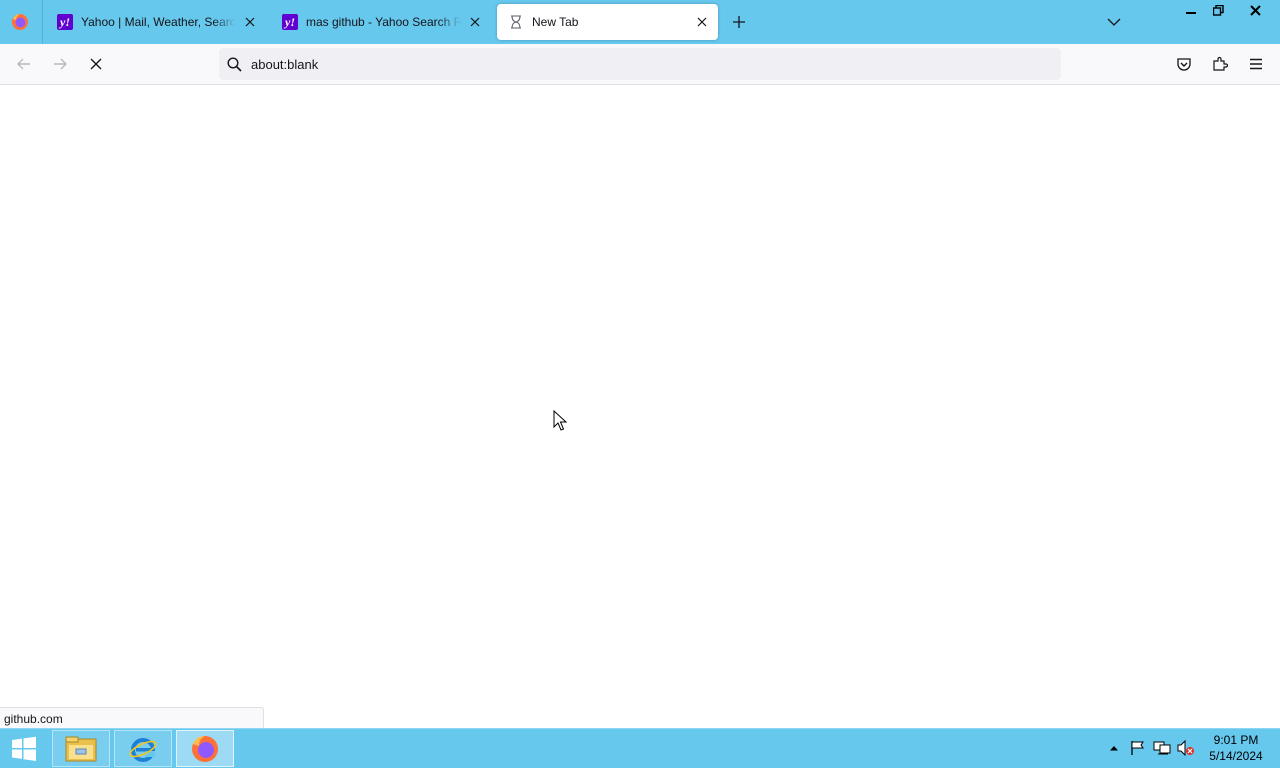  I want to click on restore-button, so click(1218, 10).